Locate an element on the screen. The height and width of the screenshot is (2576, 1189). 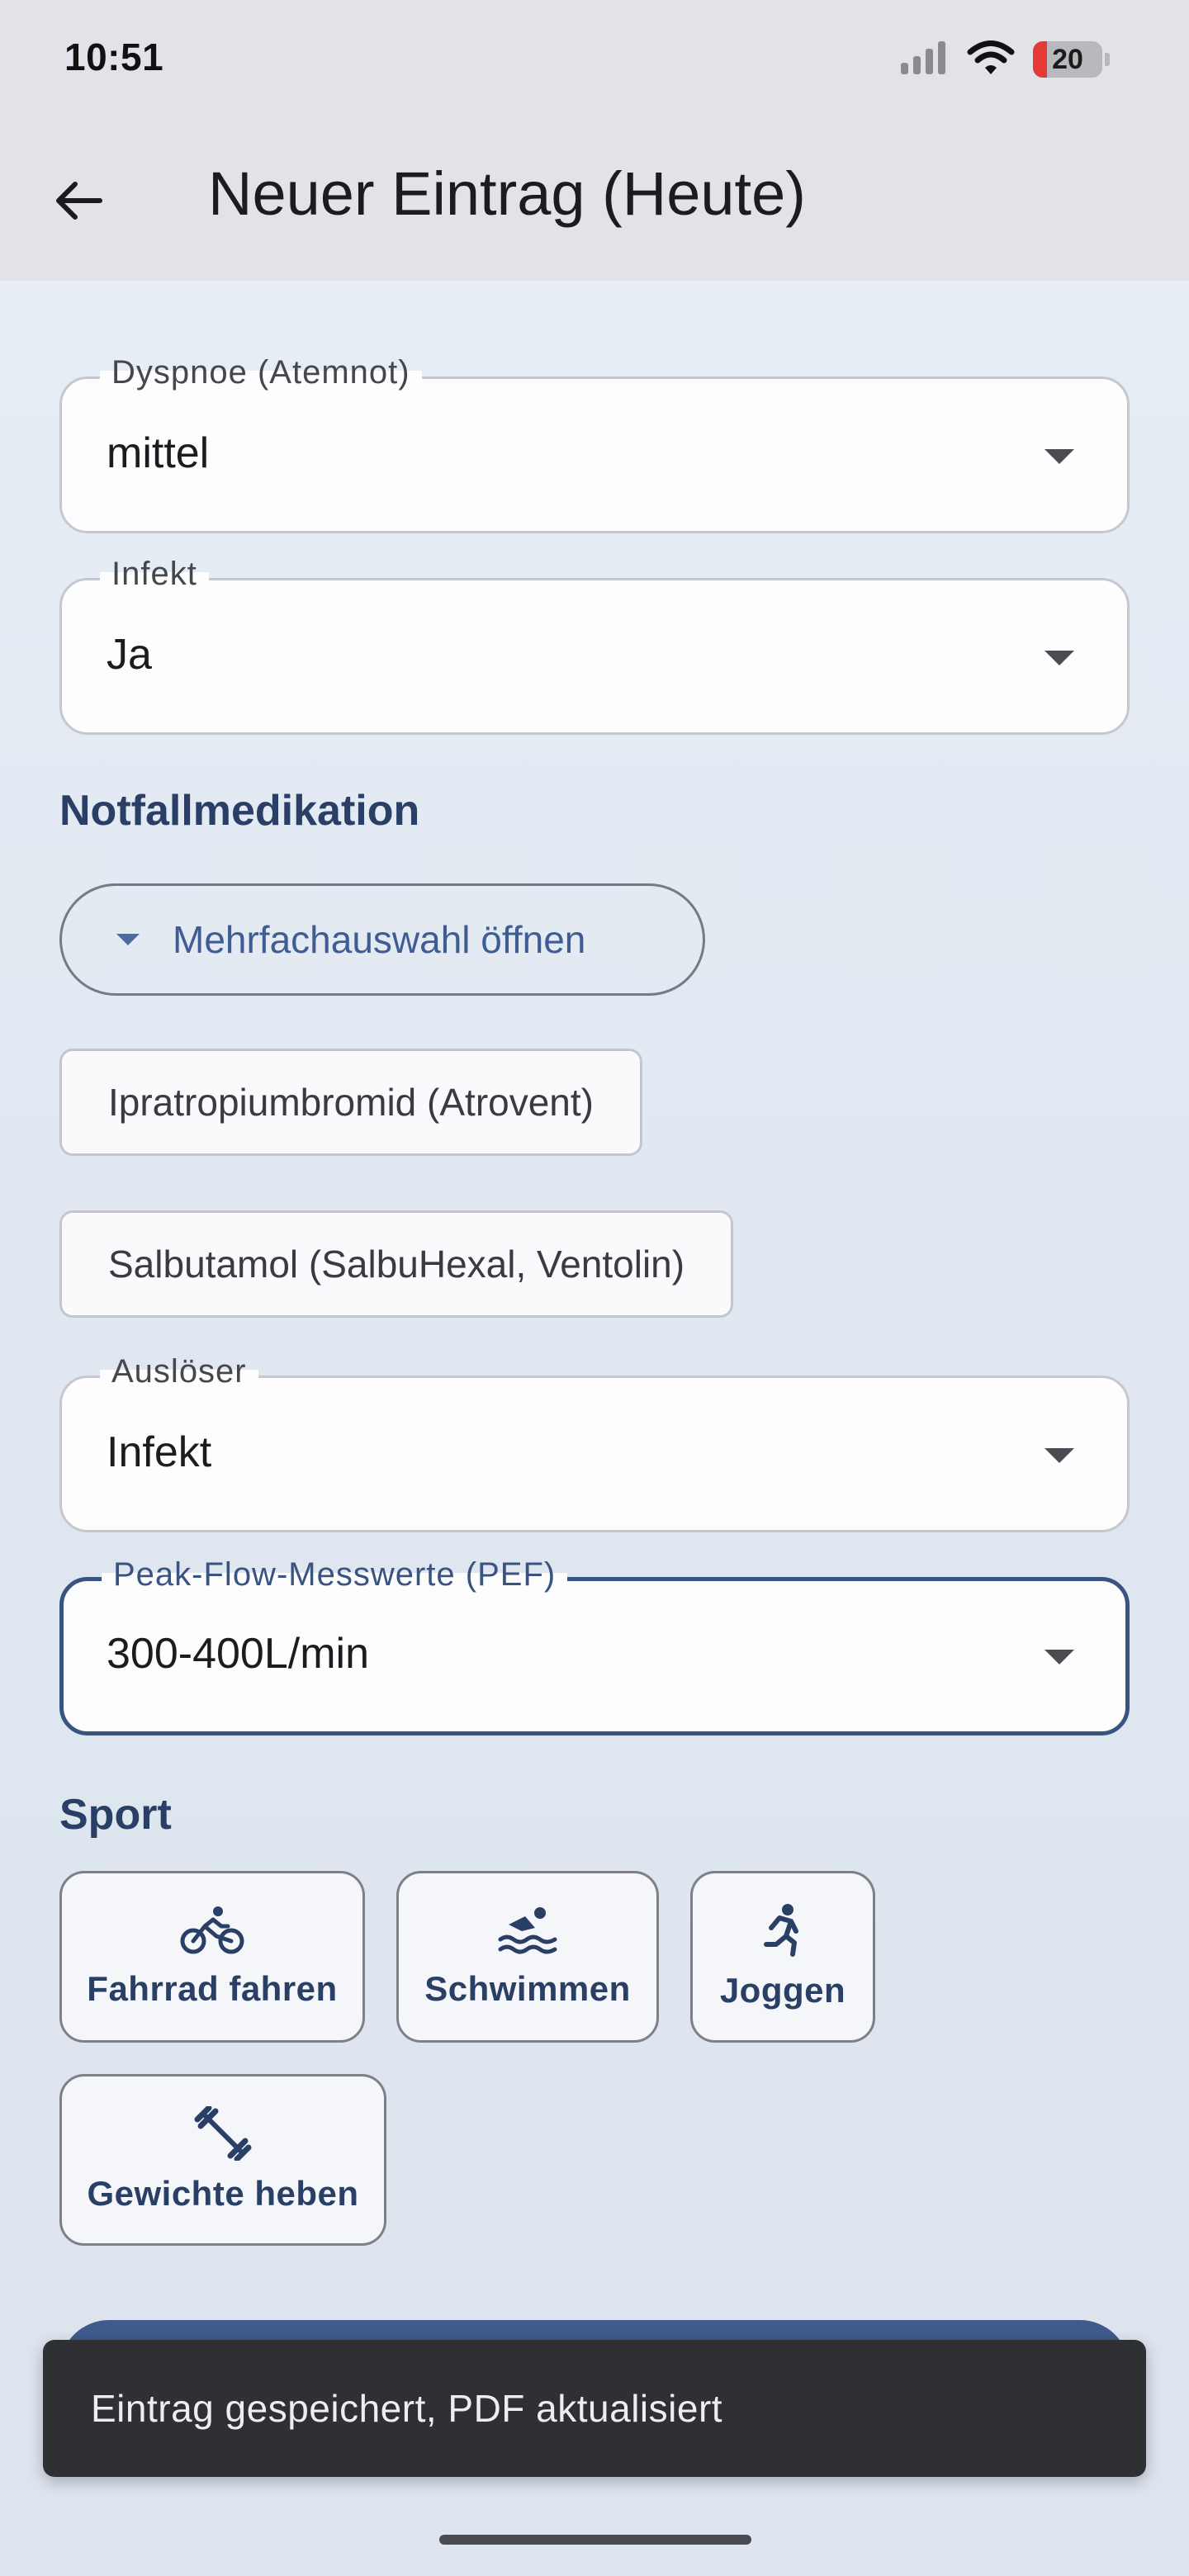
swim-icon is located at coordinates (527, 1930).